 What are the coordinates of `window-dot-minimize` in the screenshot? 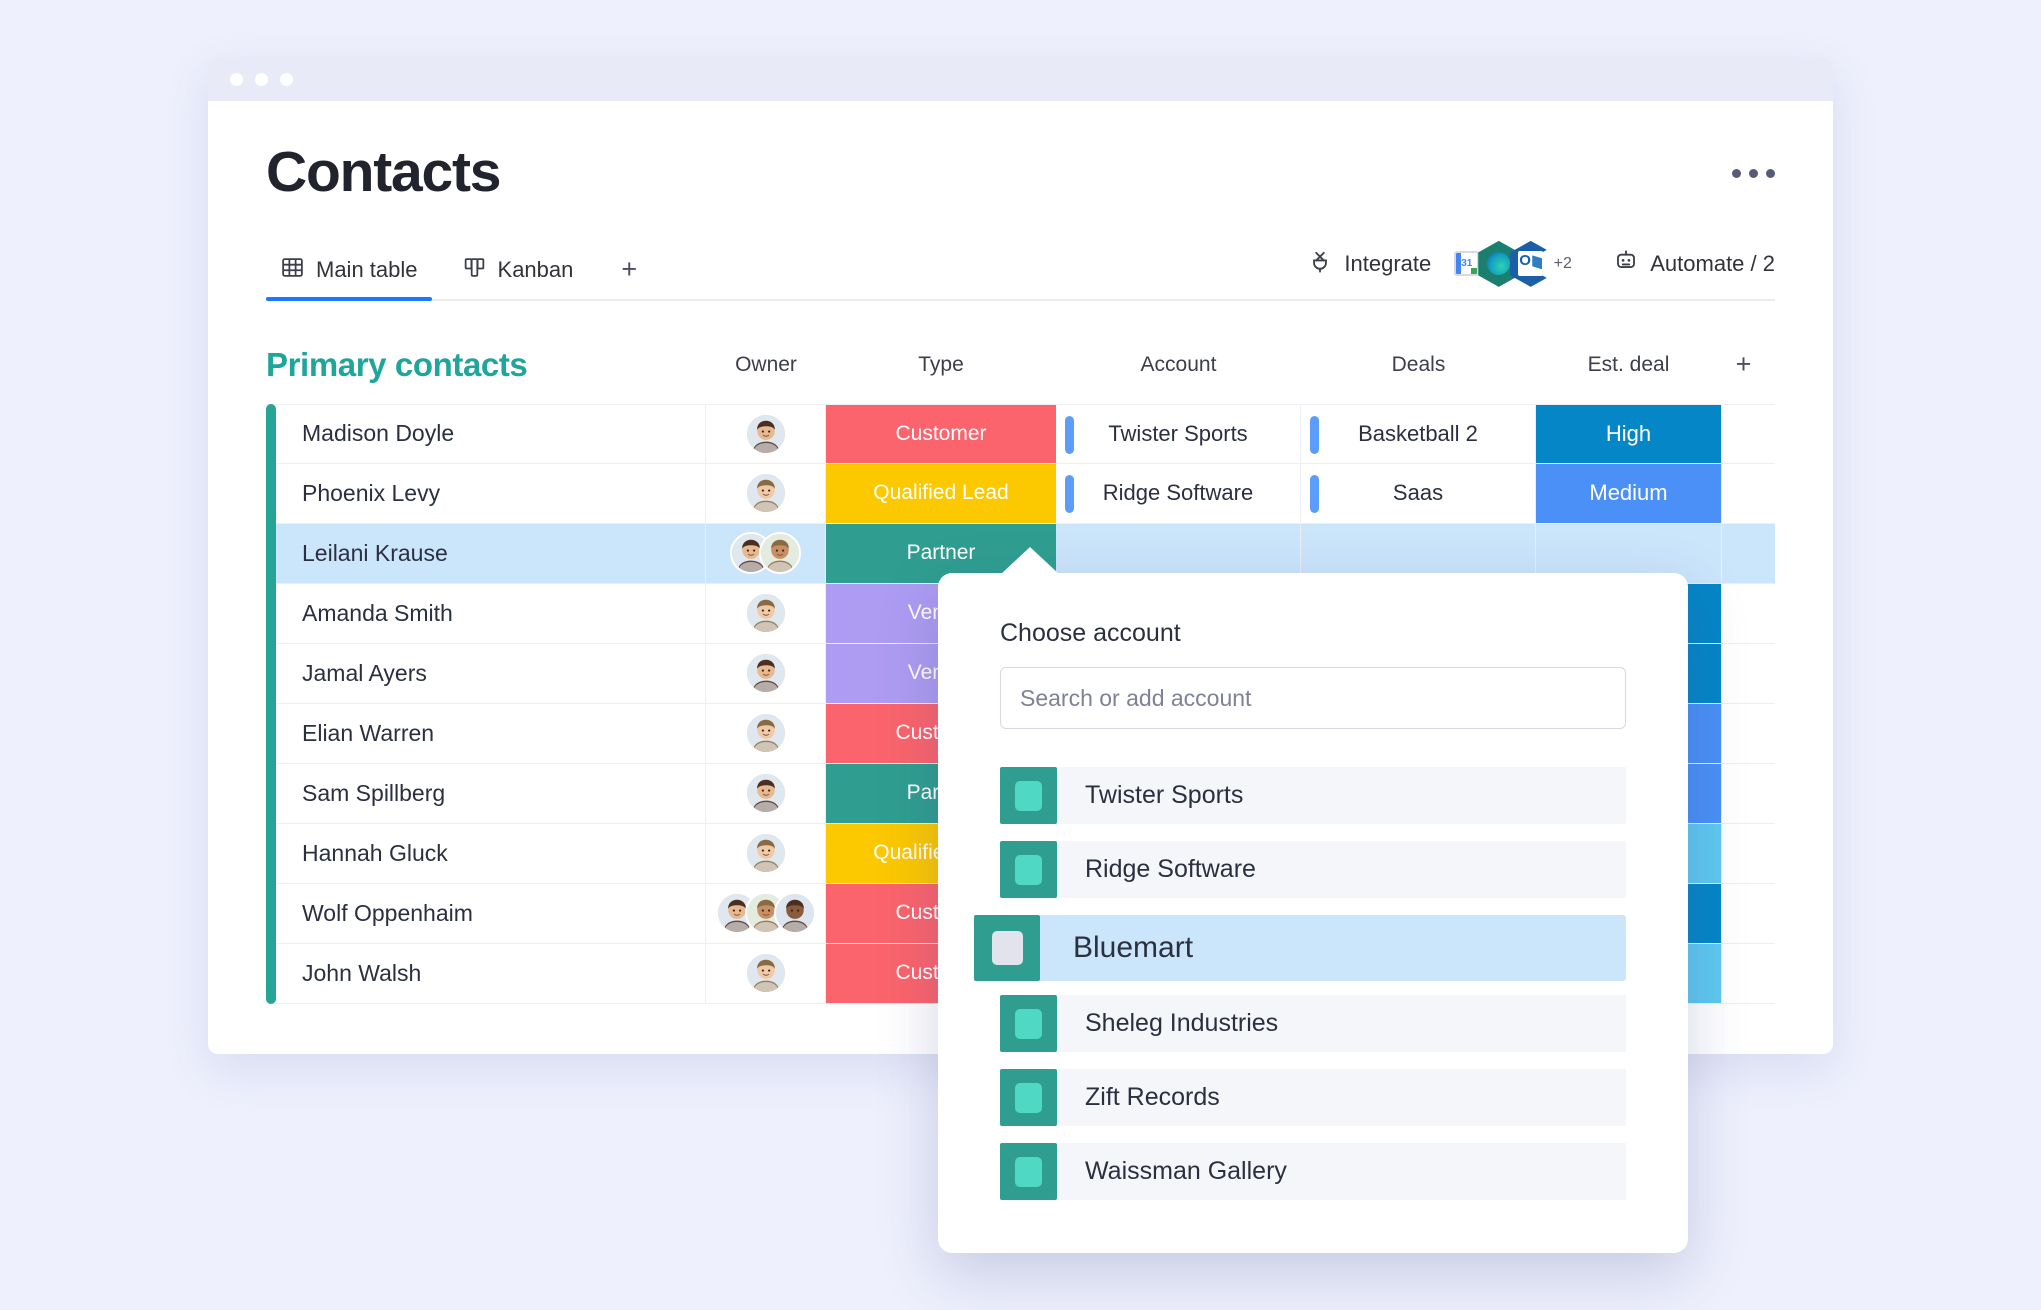 It's located at (261, 79).